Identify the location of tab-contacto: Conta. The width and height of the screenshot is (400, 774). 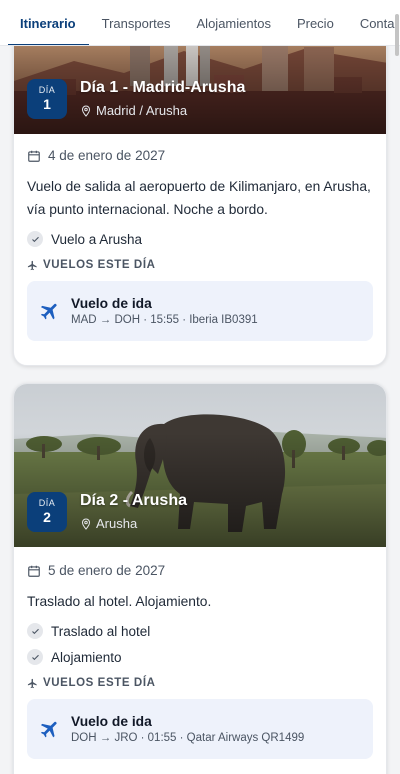
(373, 22).